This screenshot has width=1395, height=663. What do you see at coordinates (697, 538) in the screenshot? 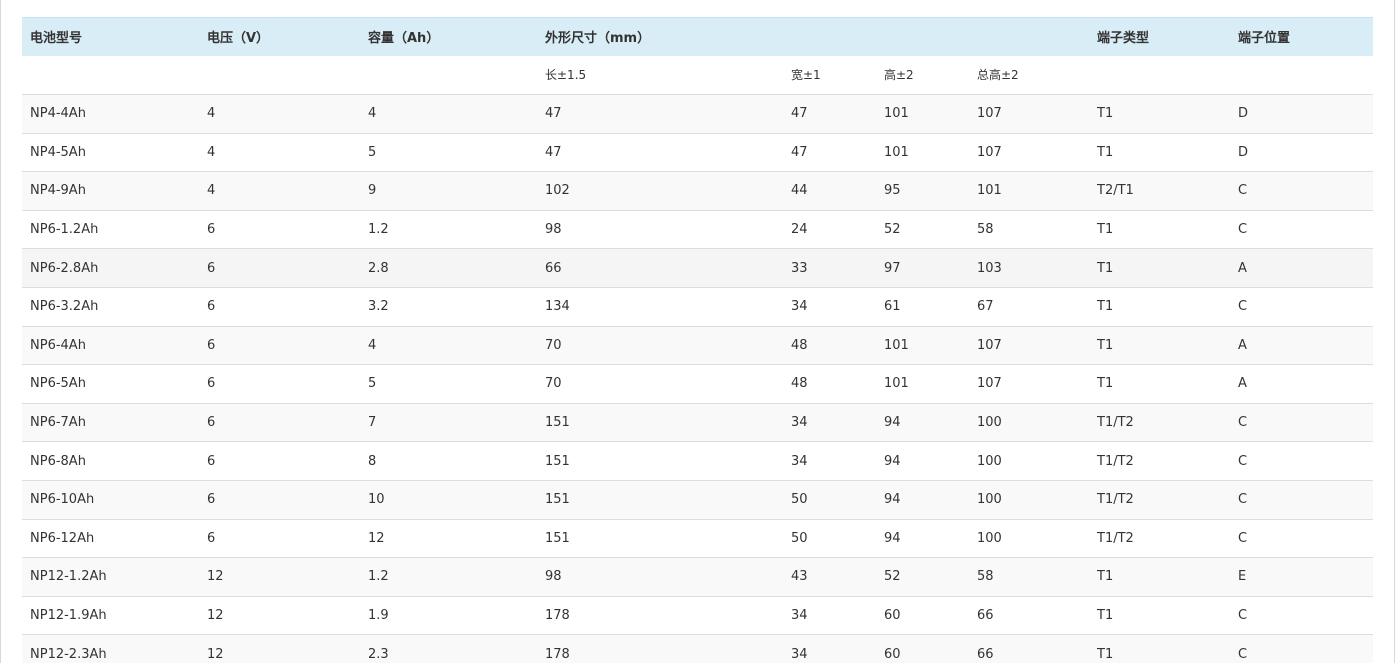
I see `table-row: NP6-12Ah 6 12 151 50 94 100 T1/T2 C` at bounding box center [697, 538].